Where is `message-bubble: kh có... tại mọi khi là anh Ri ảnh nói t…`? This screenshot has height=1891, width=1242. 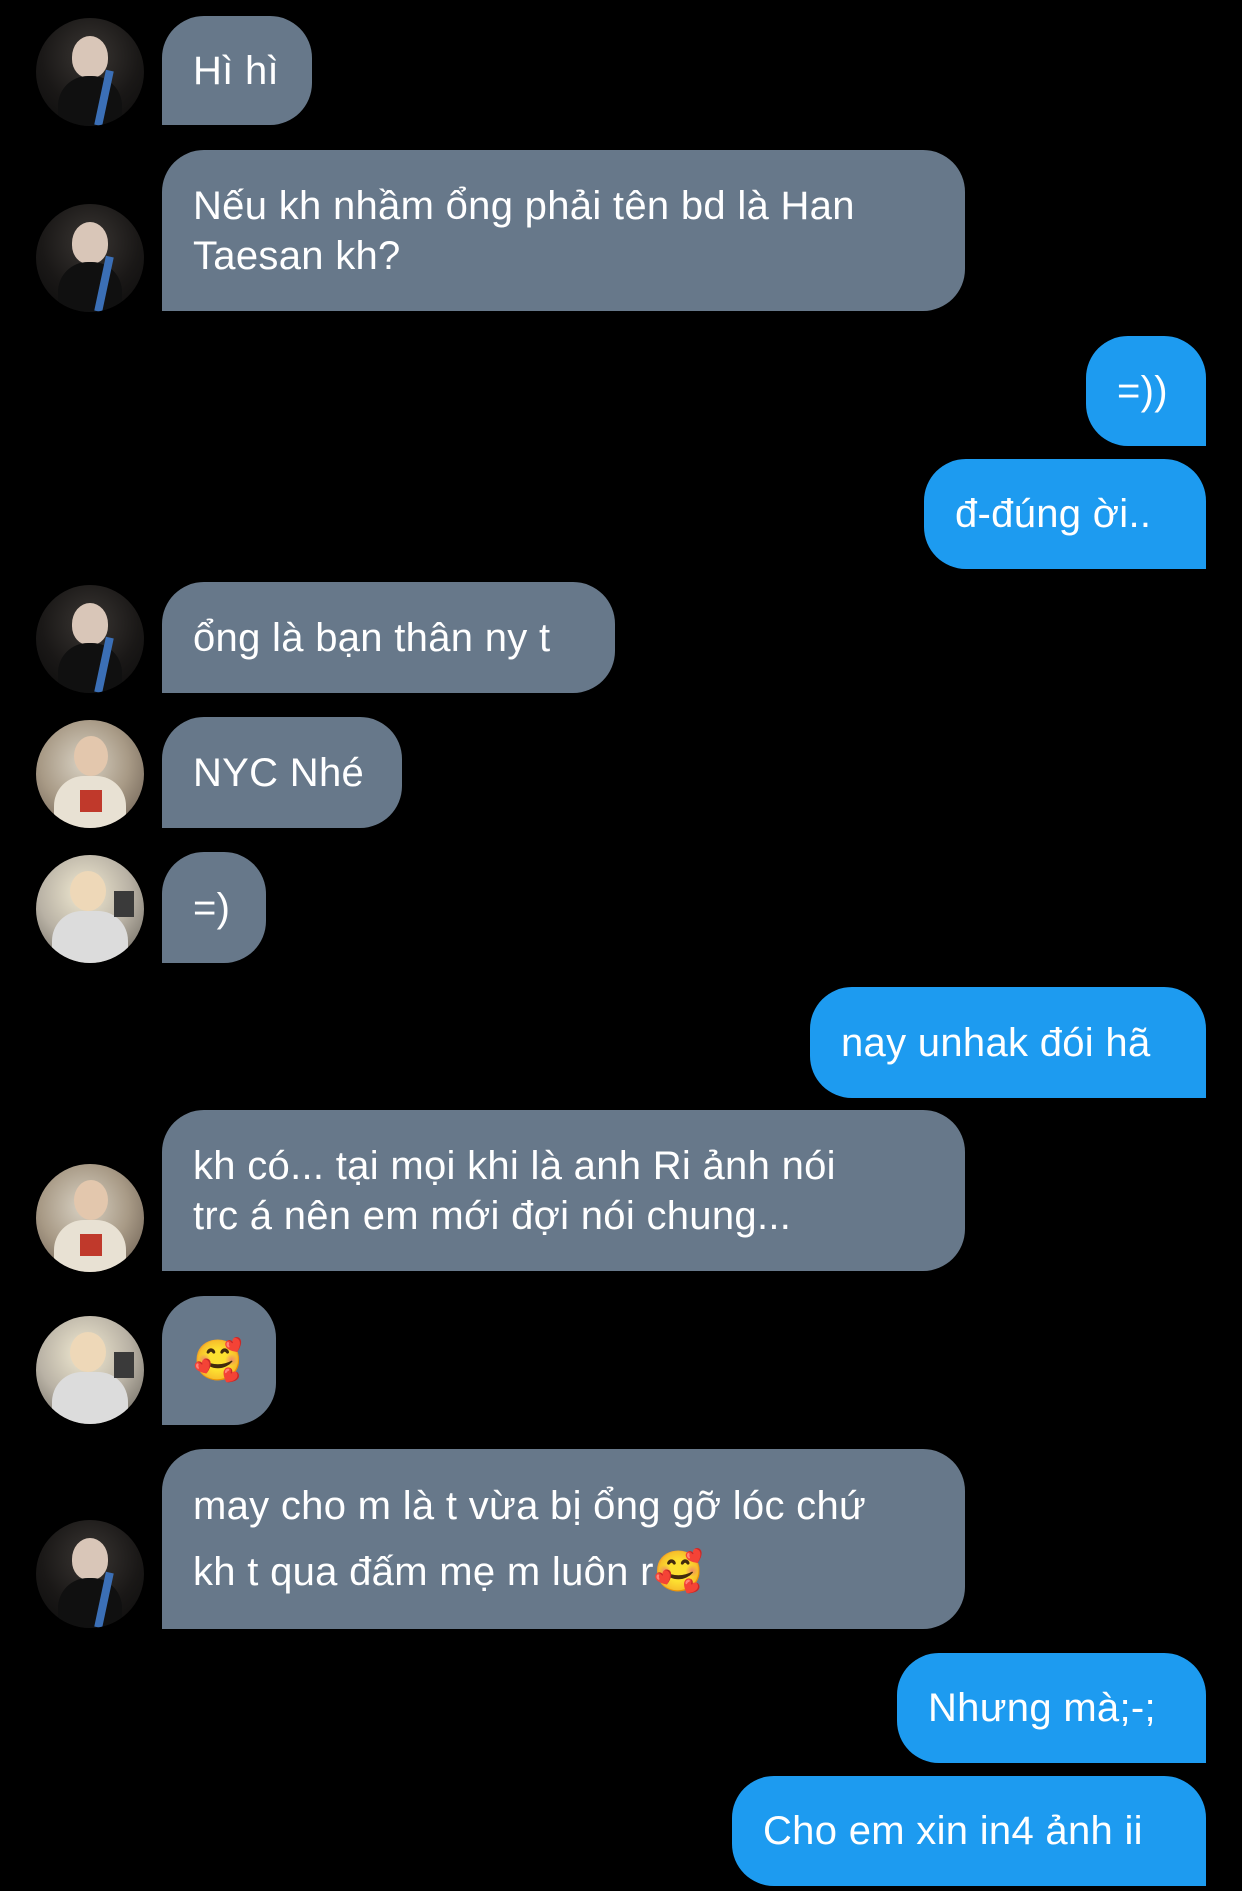 message-bubble: kh có... tại mọi khi là anh Ri ảnh nói t… is located at coordinates (563, 1190).